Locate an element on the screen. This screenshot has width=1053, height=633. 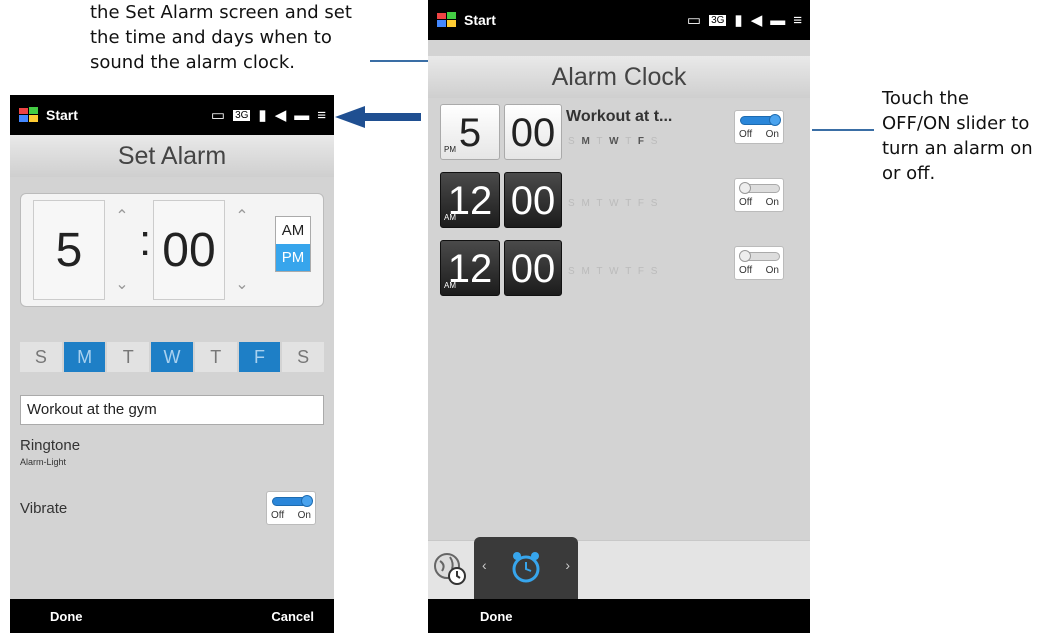
alarm-2-hour: 12 AM is located at coordinates (470, 200).